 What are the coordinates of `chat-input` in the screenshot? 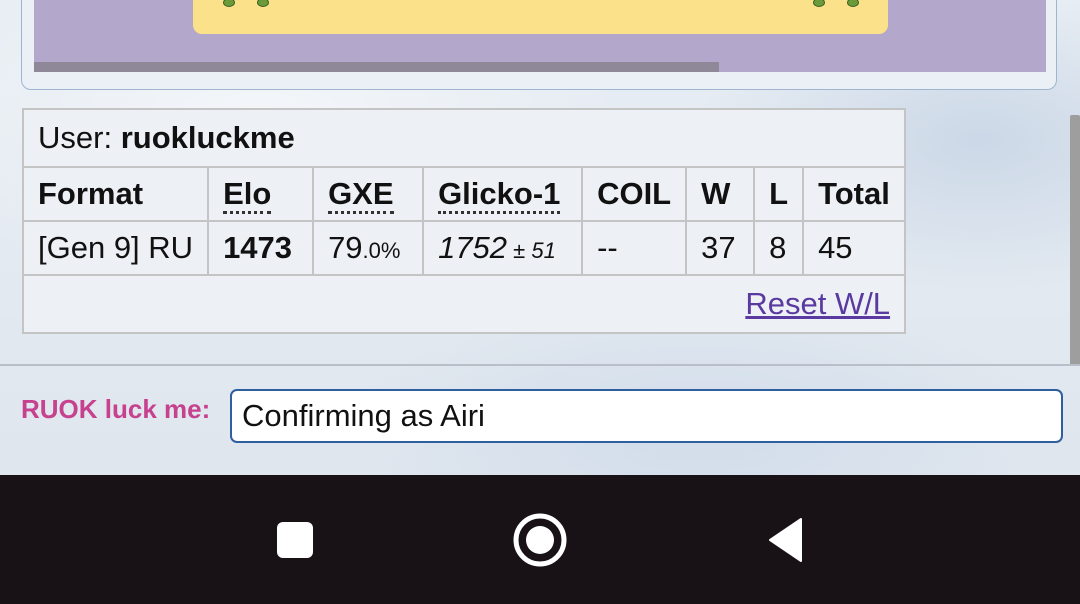 It's located at (646, 416).